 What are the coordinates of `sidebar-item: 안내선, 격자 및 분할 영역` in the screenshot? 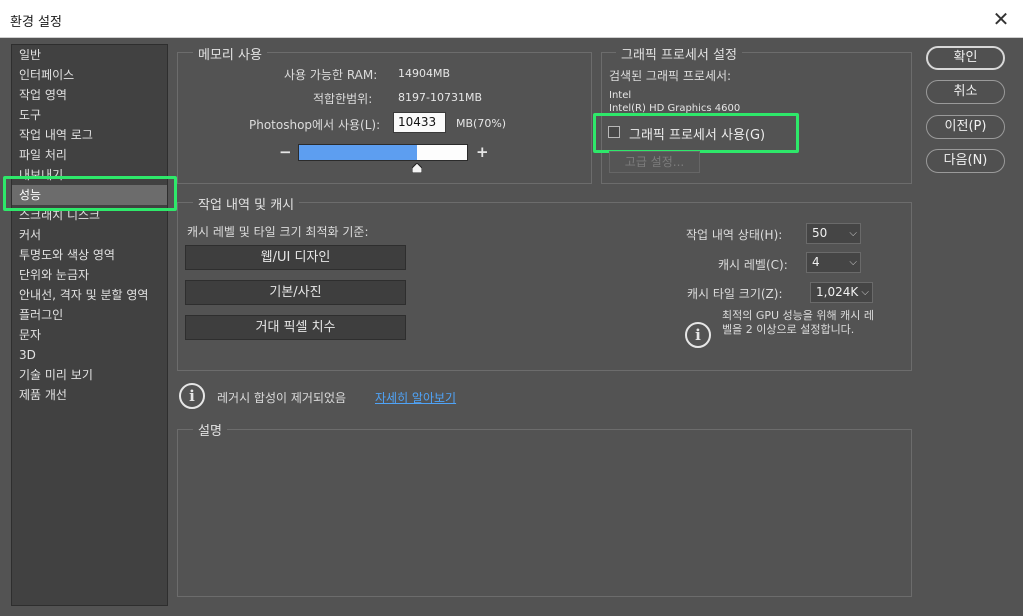 It's located at (89, 295).